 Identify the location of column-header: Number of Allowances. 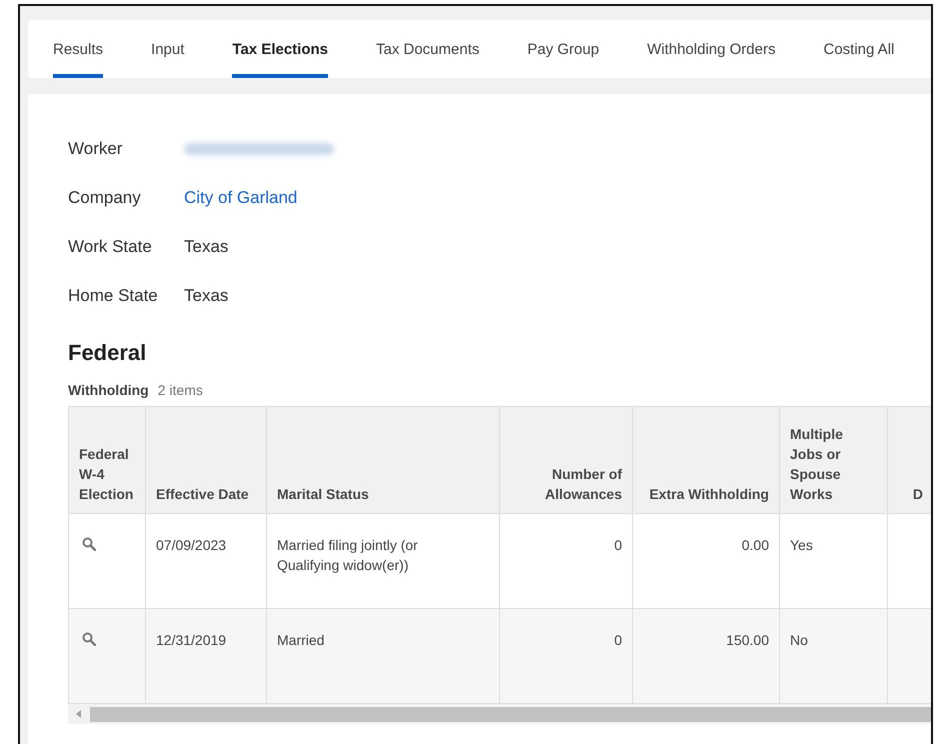
(566, 460).